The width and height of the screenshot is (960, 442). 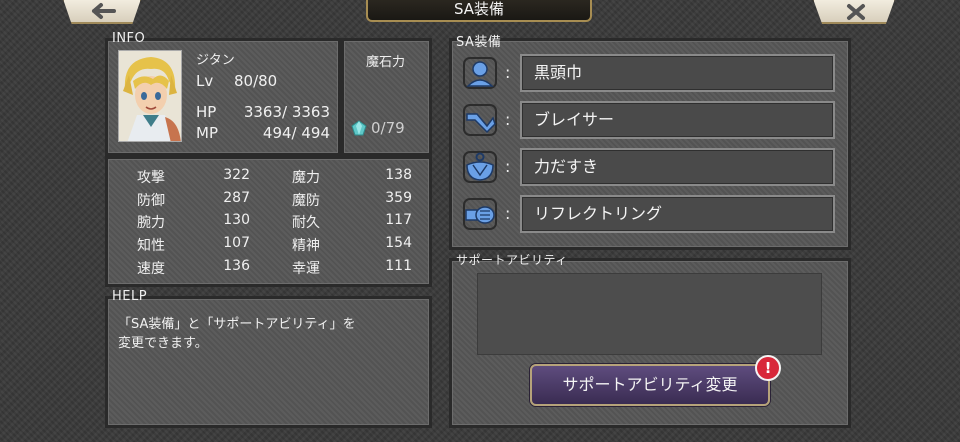 What do you see at coordinates (398, 198) in the screenshot?
I see `stat-value: 359` at bounding box center [398, 198].